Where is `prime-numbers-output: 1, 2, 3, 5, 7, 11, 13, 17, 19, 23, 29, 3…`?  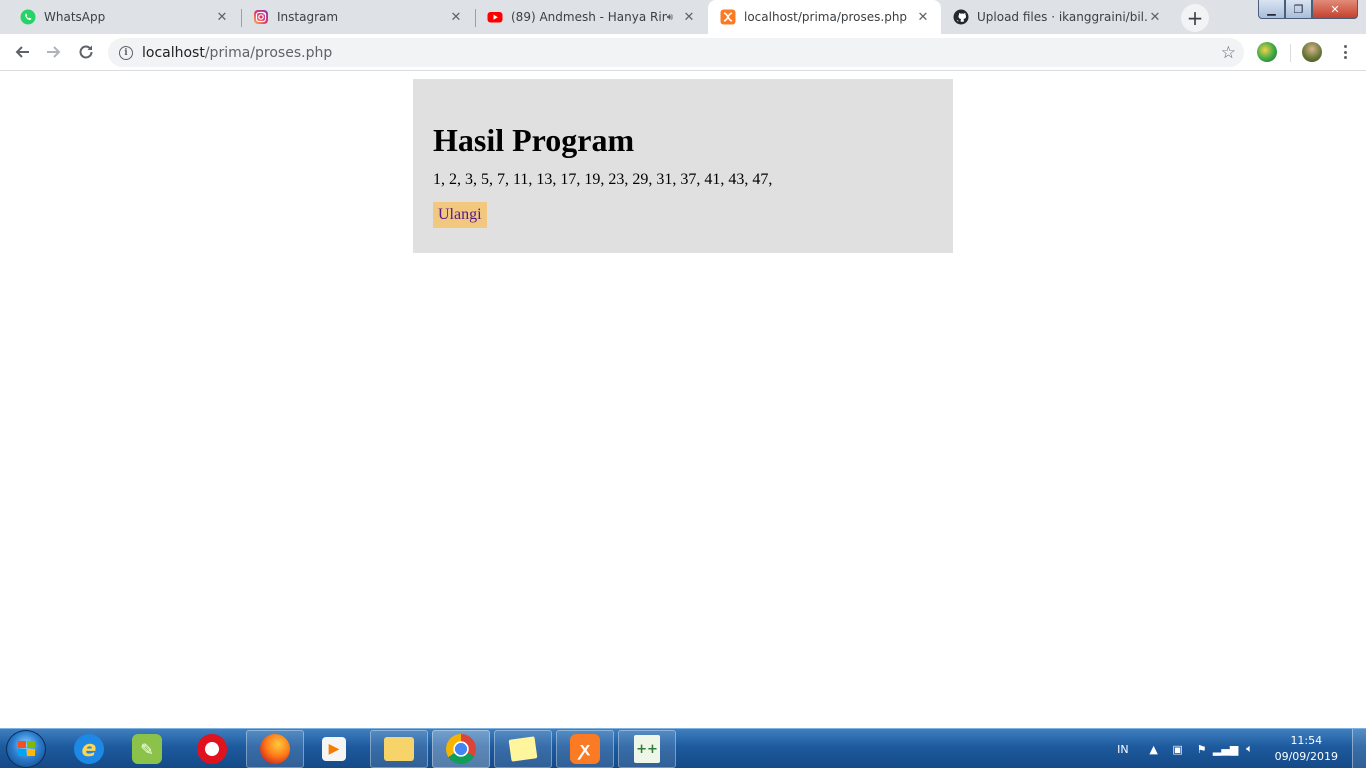 prime-numbers-output: 1, 2, 3, 5, 7, 11, 13, 17, 19, 23, 29, 3… is located at coordinates (603, 179).